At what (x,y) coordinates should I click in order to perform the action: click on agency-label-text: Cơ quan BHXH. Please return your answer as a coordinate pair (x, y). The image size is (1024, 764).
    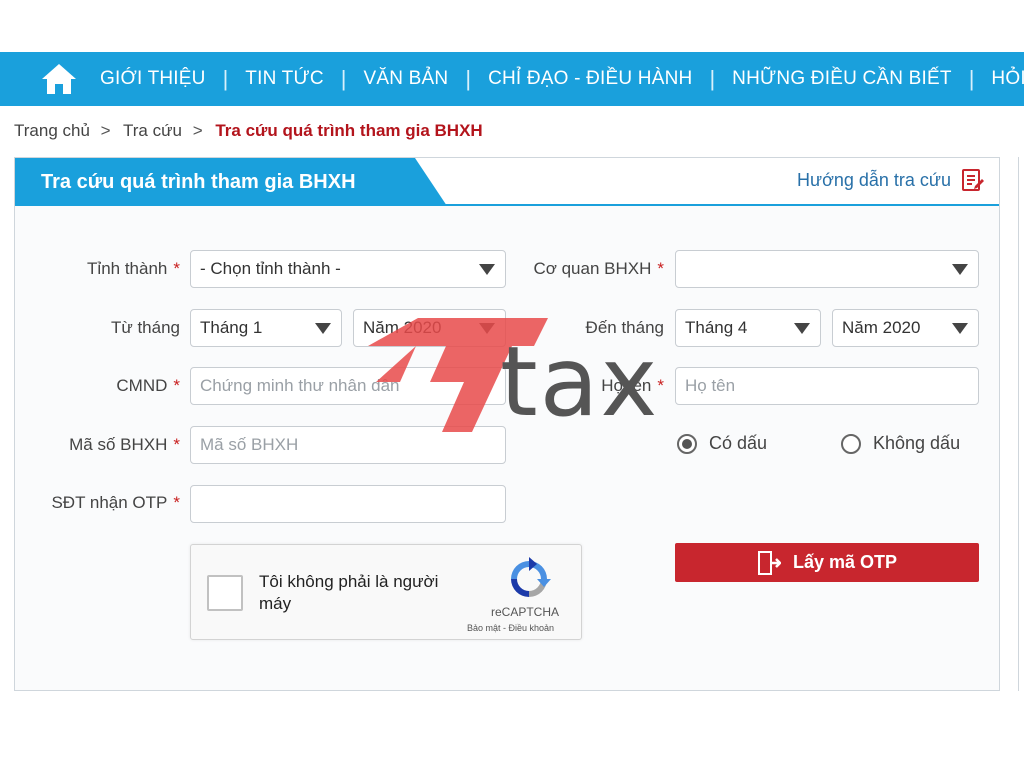
    Looking at the image, I should click on (592, 268).